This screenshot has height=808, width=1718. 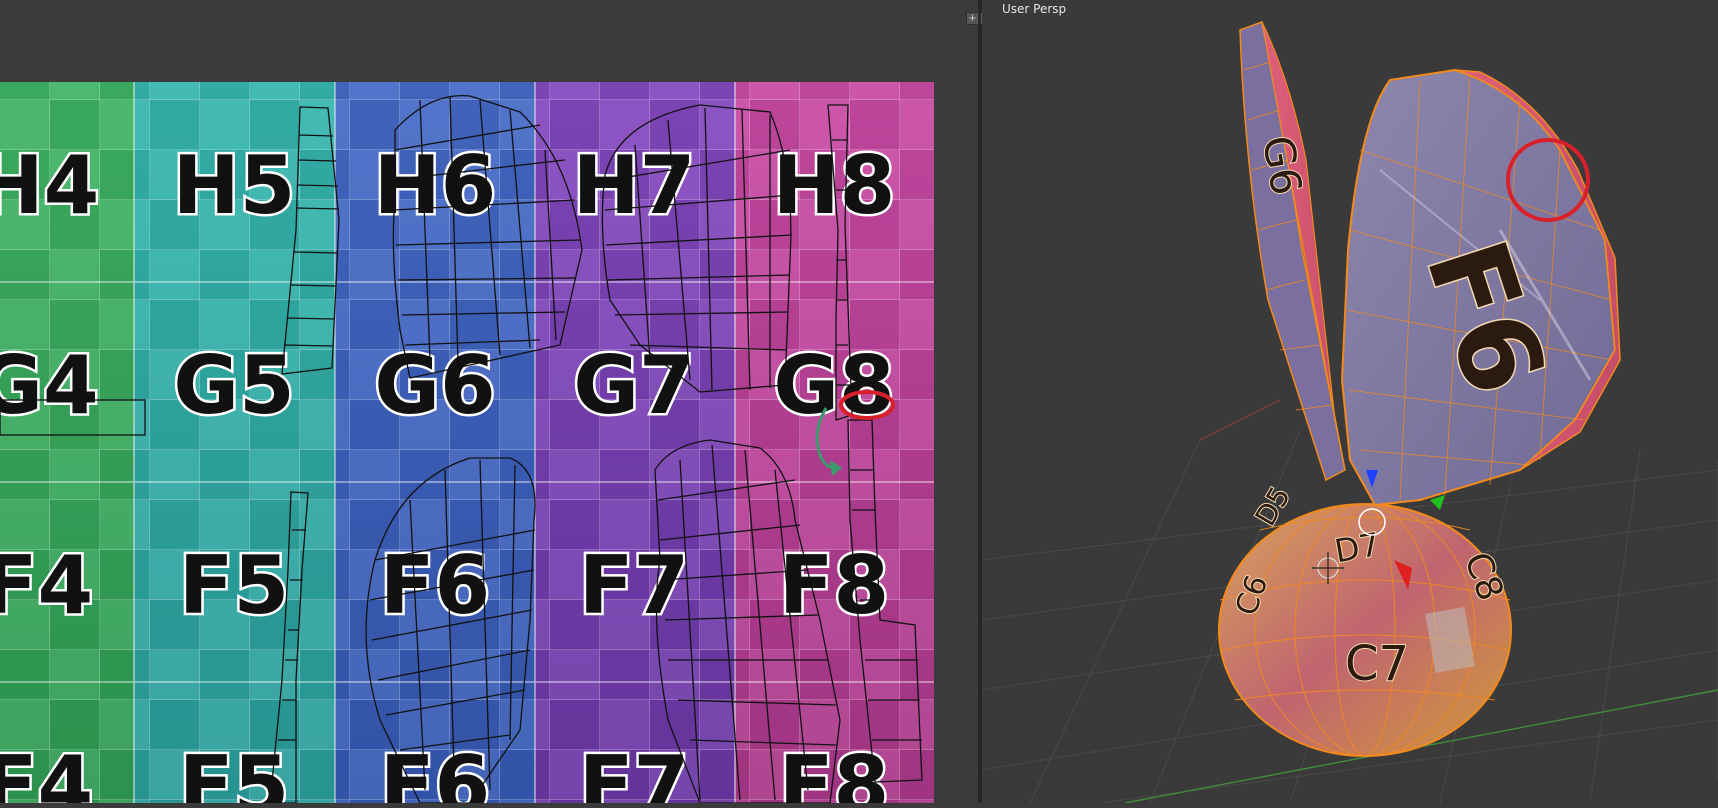 What do you see at coordinates (1357, 547) in the screenshot?
I see `mesh-label-d7: D7` at bounding box center [1357, 547].